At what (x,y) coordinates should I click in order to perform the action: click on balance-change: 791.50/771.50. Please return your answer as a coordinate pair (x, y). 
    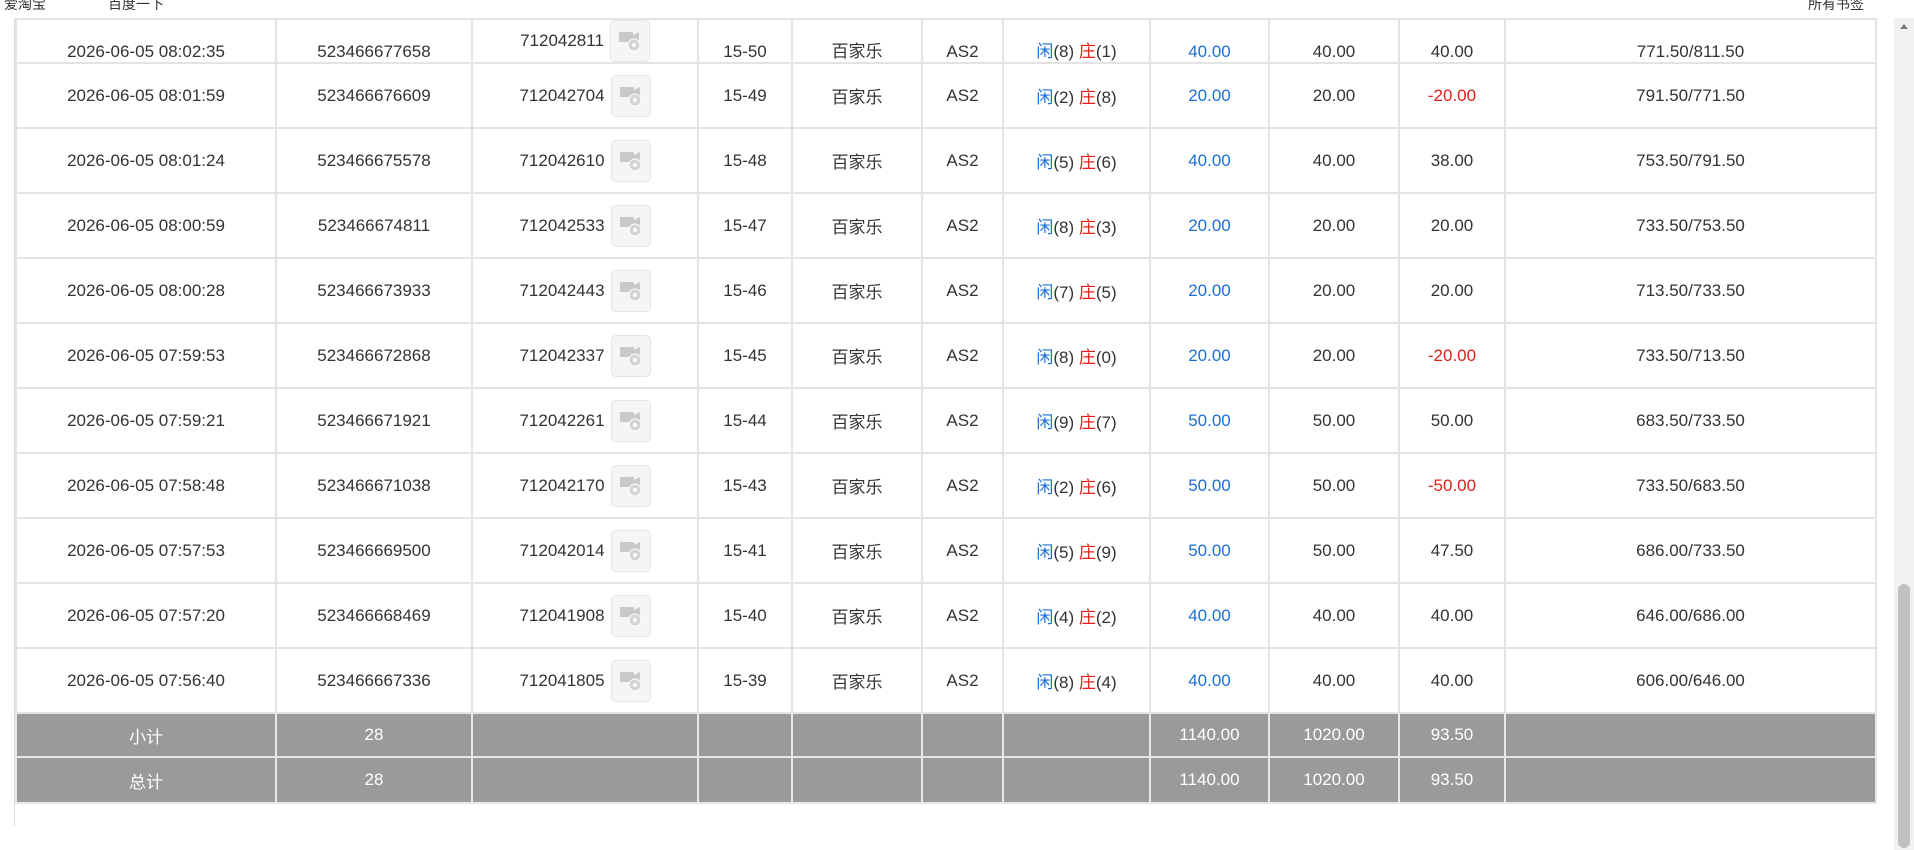
    Looking at the image, I should click on (1690, 95).